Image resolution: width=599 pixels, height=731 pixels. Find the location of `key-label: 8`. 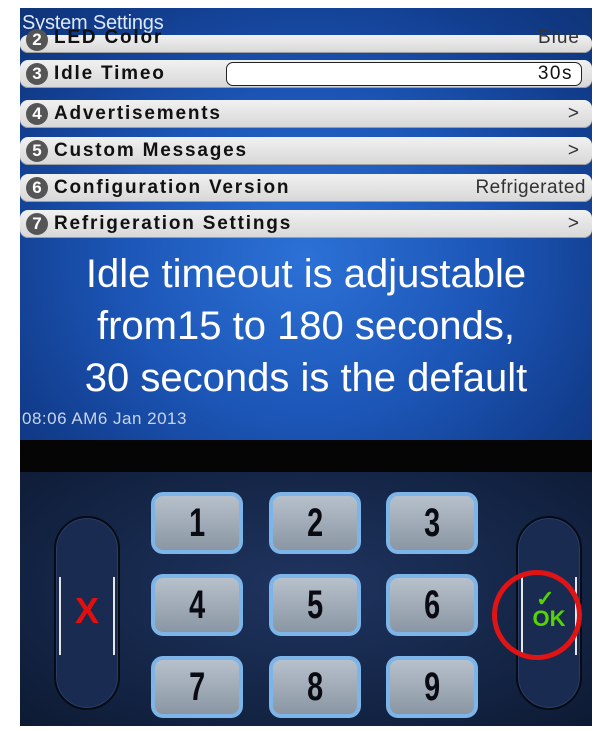

key-label: 8 is located at coordinates (315, 686).